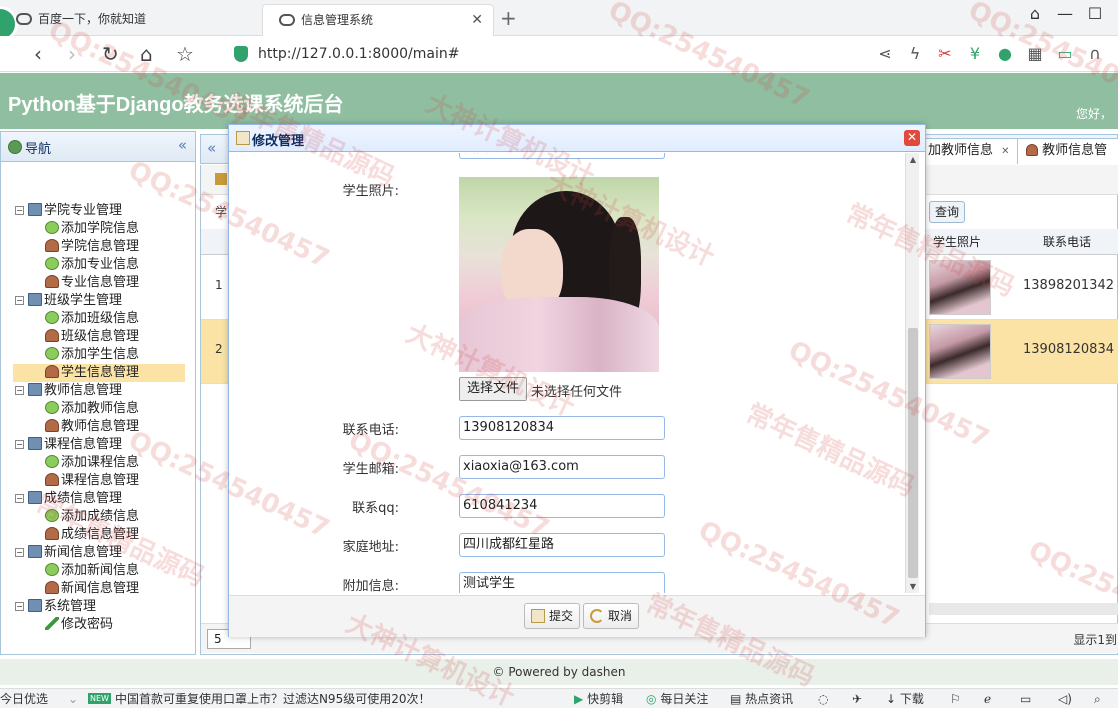 The image size is (1118, 708). I want to click on cut-off-input: 国夷, so click(562, 156).